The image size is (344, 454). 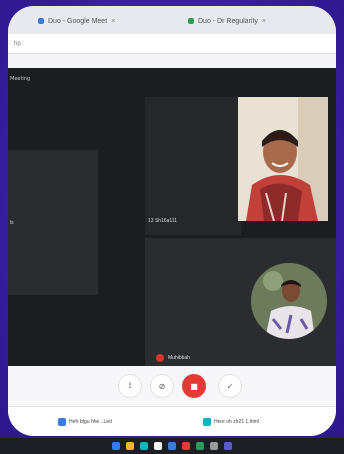 I want to click on word-icon, so click(x=172, y=446).